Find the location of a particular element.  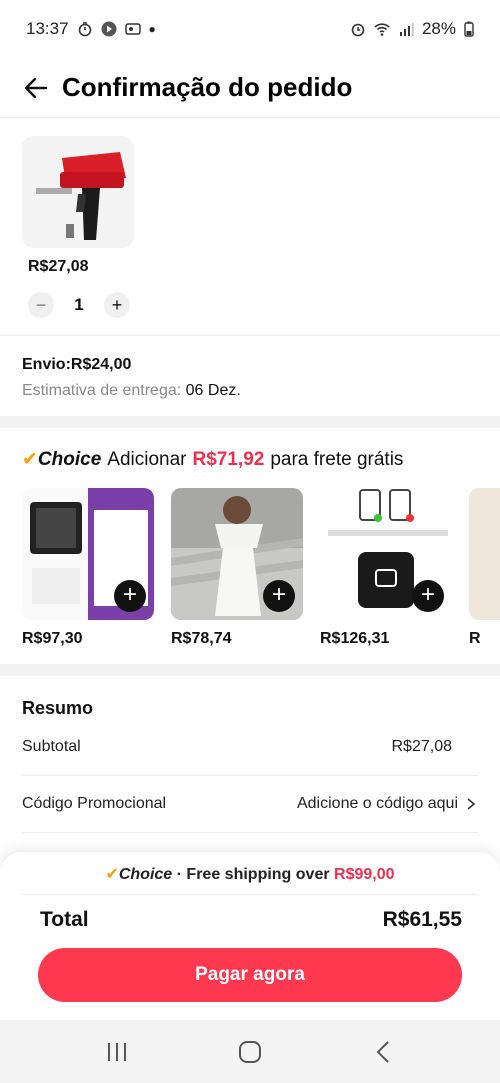

delivery-estimate-label: Estimativa de entrega: is located at coordinates (102, 390).